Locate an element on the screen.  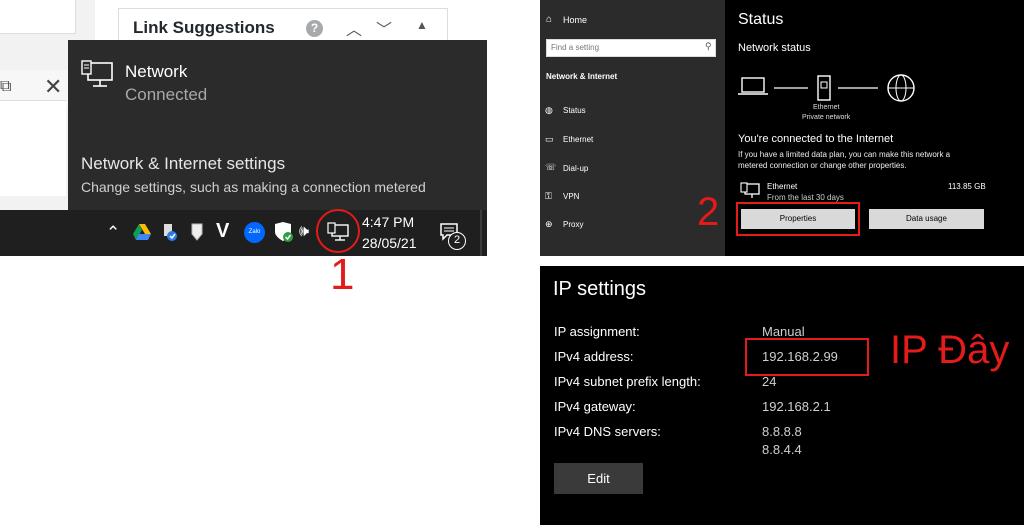
v-app-icon: V is located at coordinates (222, 231).